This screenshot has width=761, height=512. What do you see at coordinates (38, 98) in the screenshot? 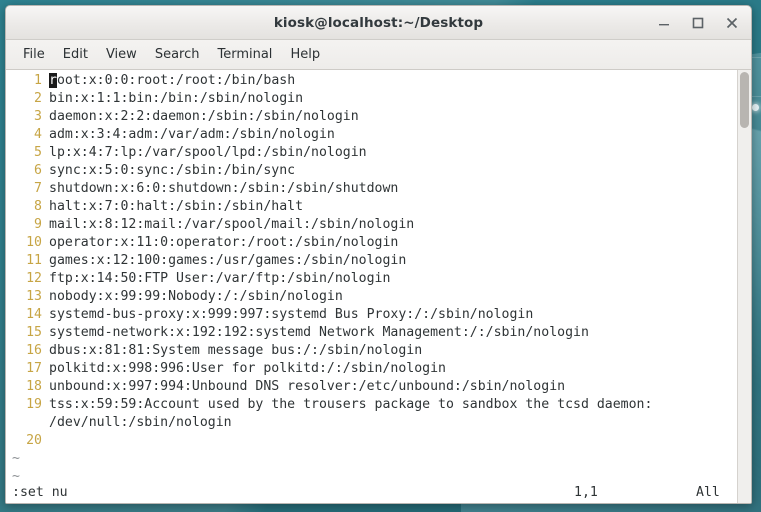
I see `line-number: 2` at bounding box center [38, 98].